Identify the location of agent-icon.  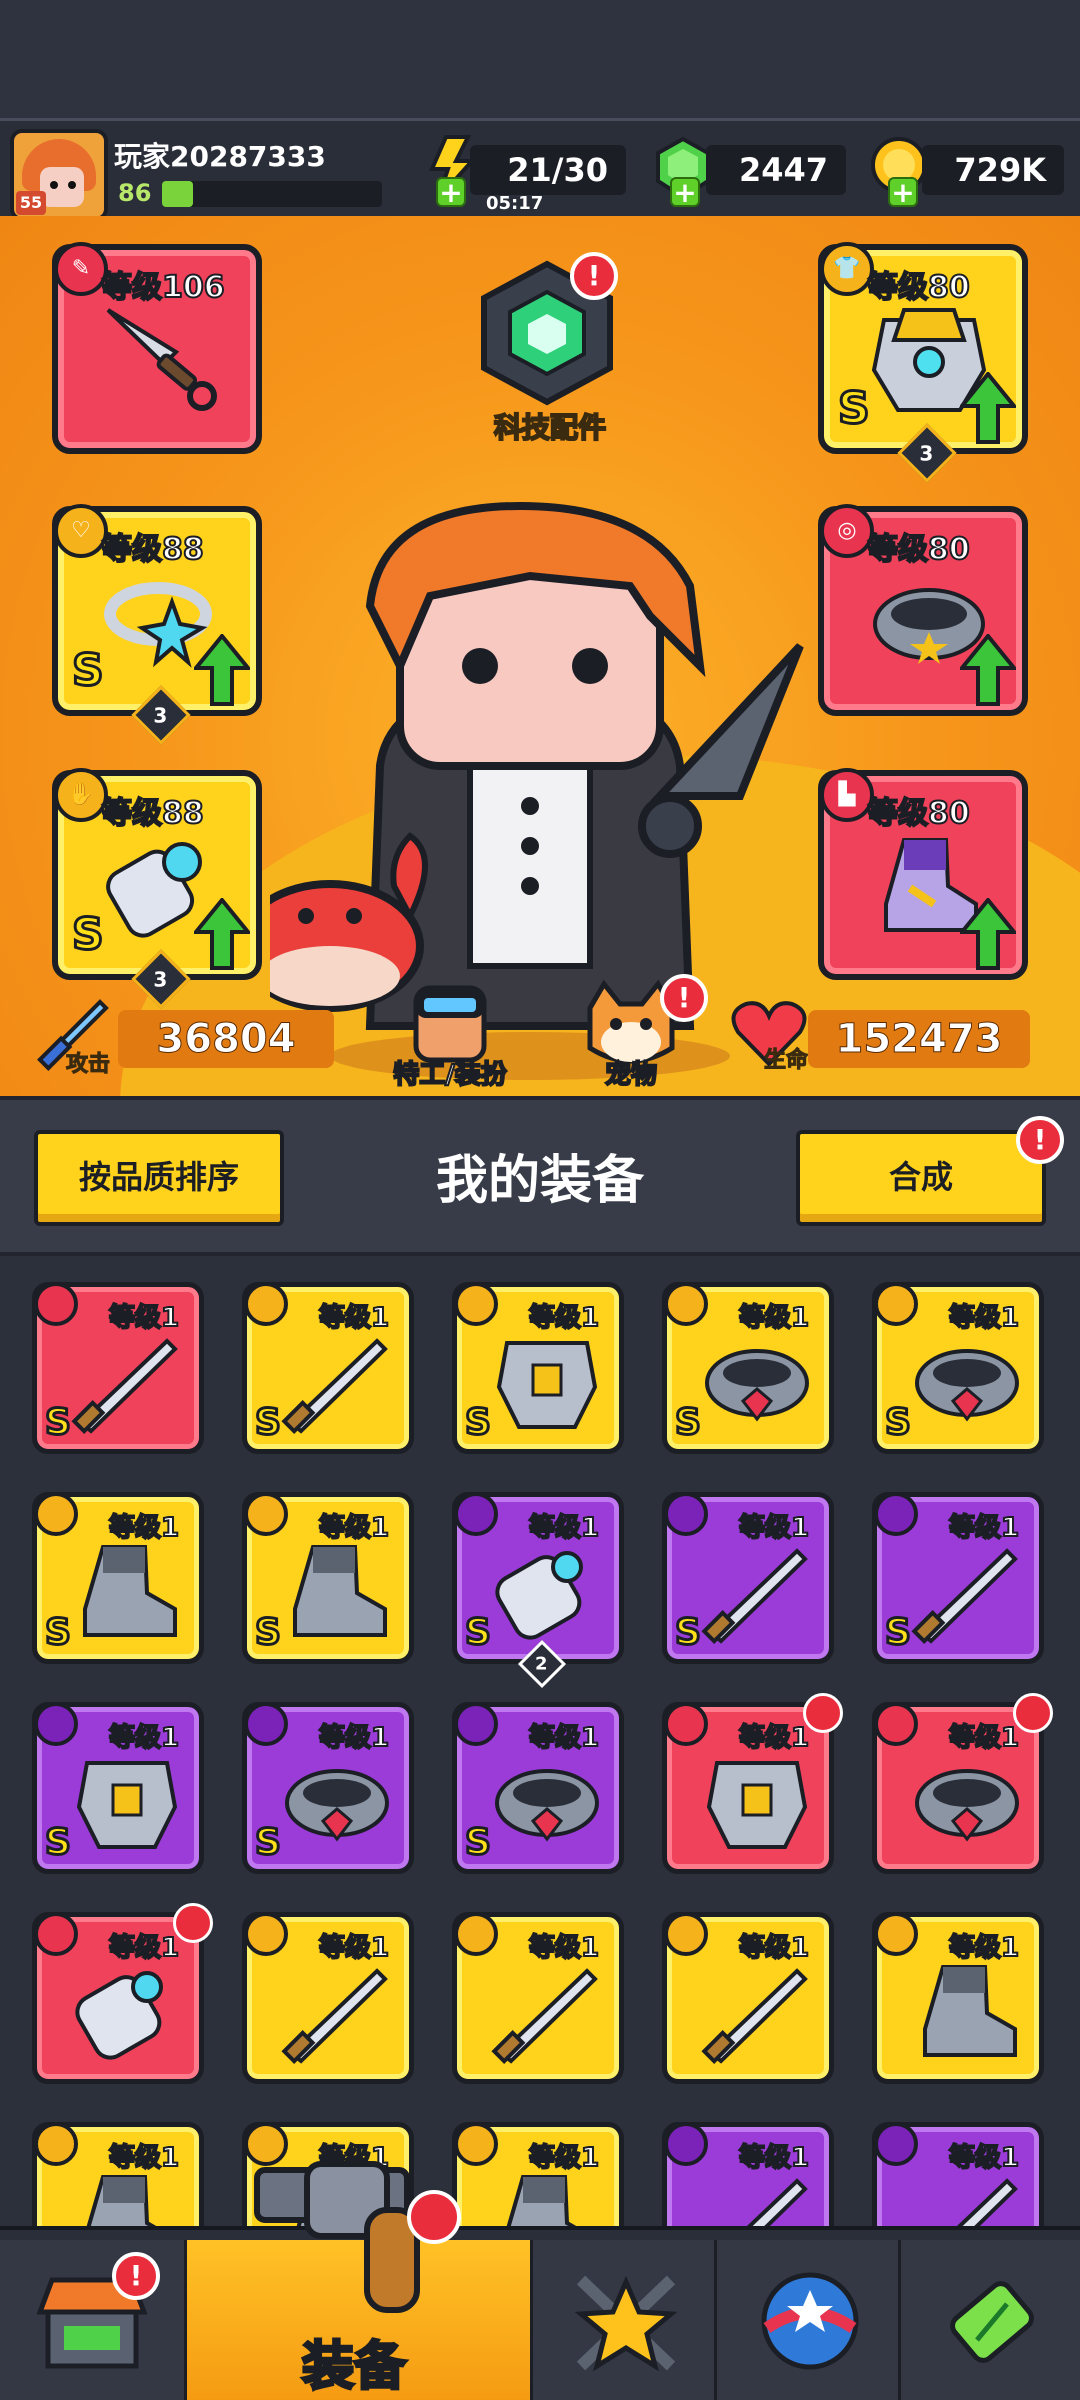
(450, 1021).